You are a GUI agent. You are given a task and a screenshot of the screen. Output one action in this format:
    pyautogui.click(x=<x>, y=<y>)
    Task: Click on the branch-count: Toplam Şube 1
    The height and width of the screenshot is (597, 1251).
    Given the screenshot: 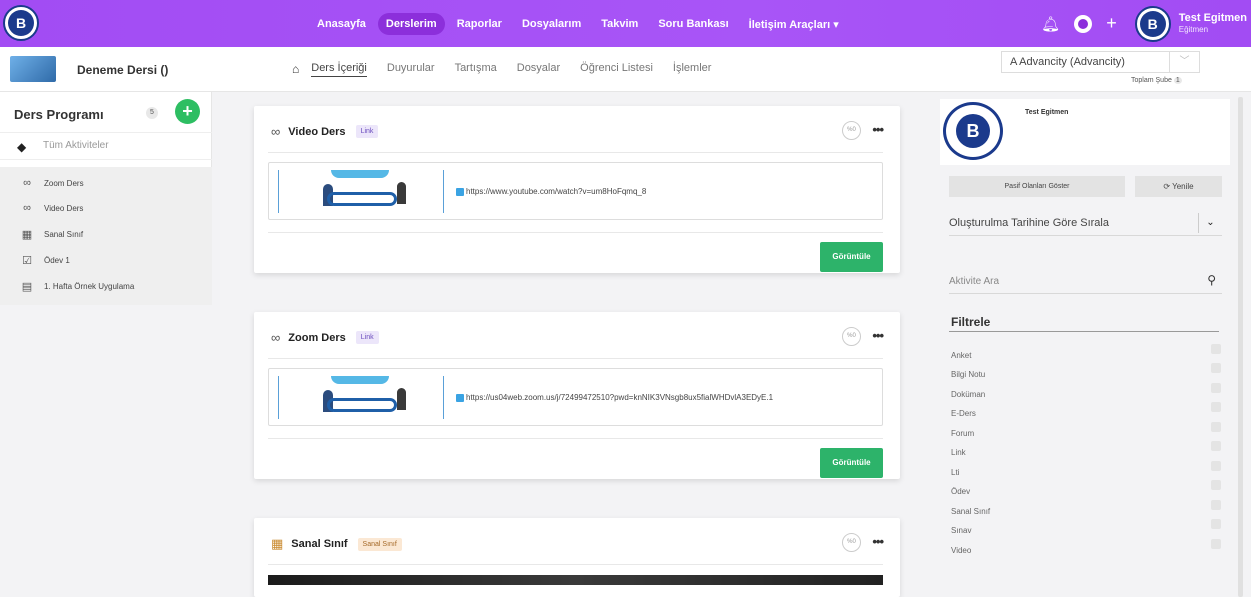 What is the action you would take?
    pyautogui.click(x=1156, y=80)
    